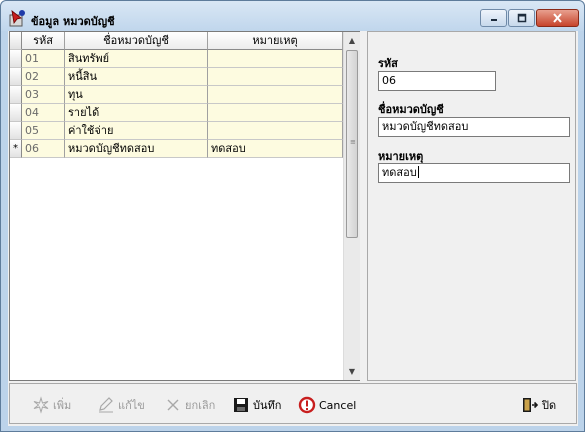 The height and width of the screenshot is (432, 585). What do you see at coordinates (474, 173) in the screenshot?
I see `note-field: ทดสอบ` at bounding box center [474, 173].